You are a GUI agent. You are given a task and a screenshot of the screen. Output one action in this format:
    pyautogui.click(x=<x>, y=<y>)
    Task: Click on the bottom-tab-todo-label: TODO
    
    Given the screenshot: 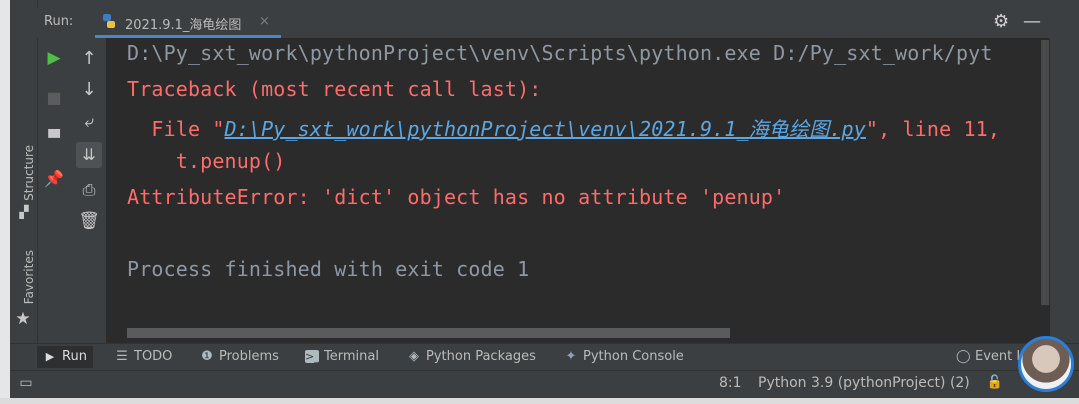 What is the action you would take?
    pyautogui.click(x=153, y=356)
    